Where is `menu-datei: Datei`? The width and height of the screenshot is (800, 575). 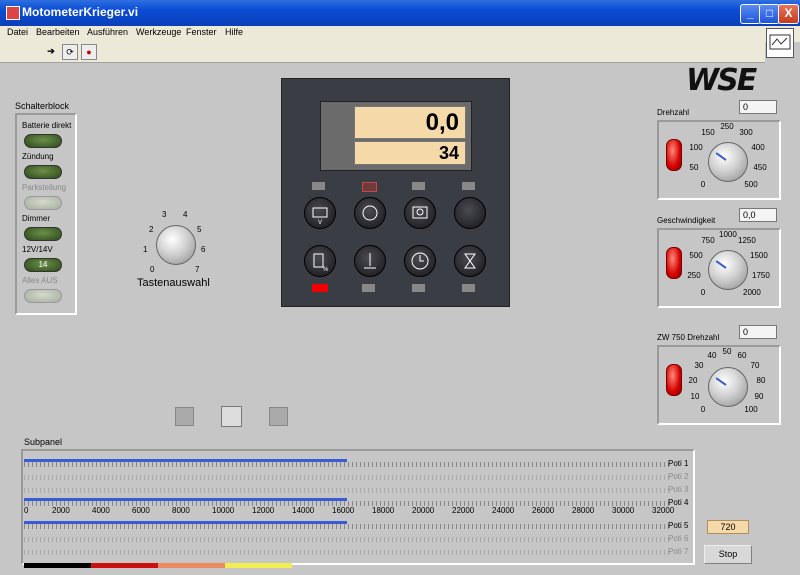
menu-datei: Datei is located at coordinates (17, 32).